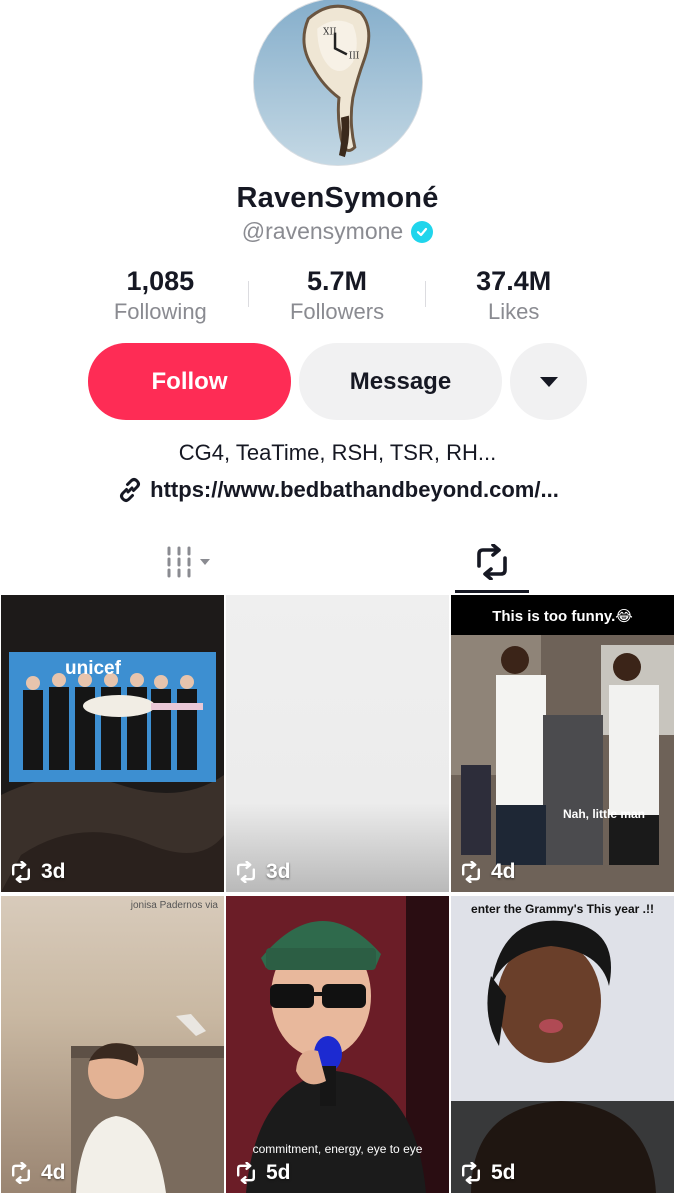  Describe the element at coordinates (337, 562) in the screenshot. I see `profile-tabs` at that location.